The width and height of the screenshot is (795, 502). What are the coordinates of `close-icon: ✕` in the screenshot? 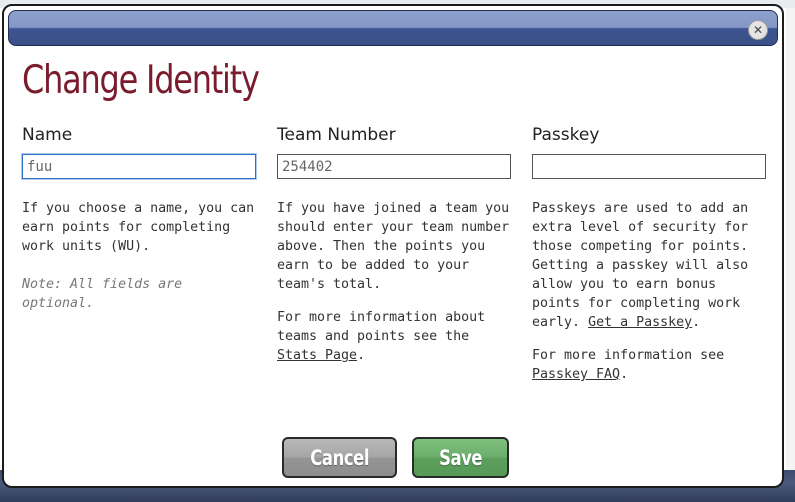 It's located at (758, 30).